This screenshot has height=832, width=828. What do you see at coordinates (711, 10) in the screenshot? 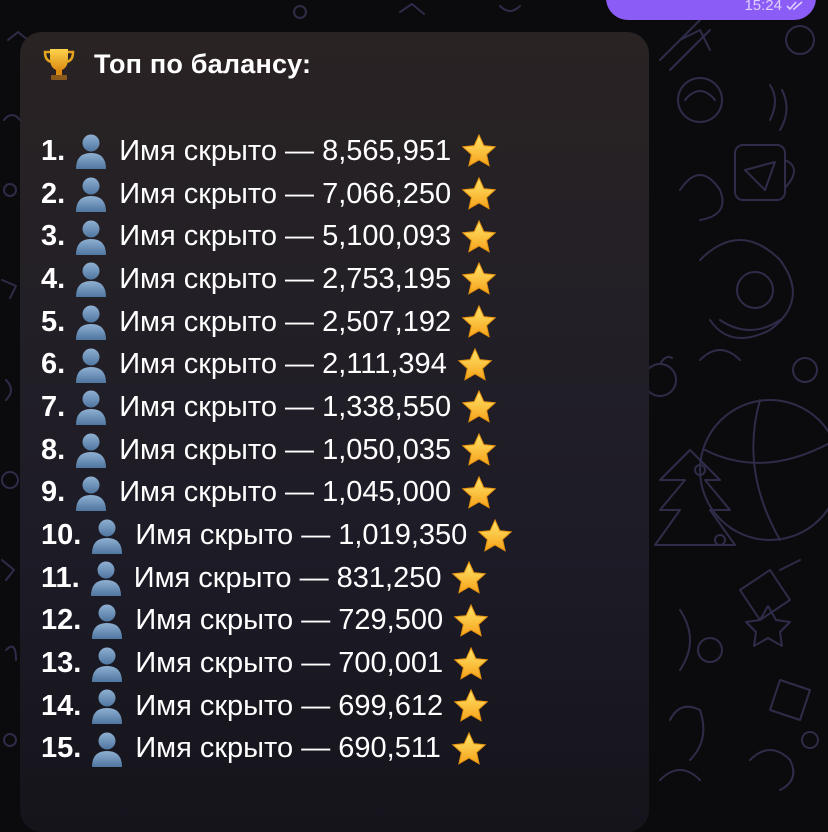
I see `sent-message-bubble: 15:24` at bounding box center [711, 10].